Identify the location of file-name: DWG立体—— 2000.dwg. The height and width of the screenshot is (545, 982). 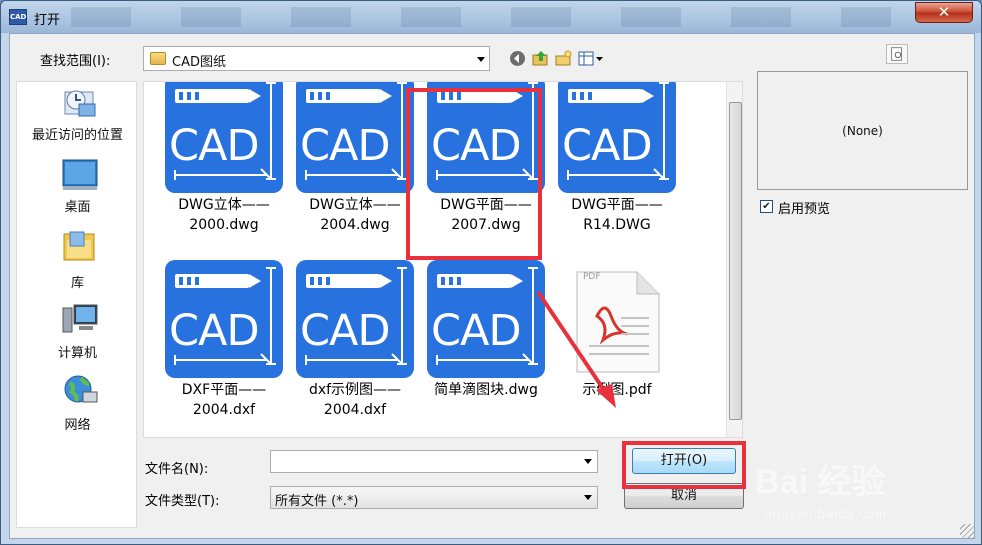
(224, 215).